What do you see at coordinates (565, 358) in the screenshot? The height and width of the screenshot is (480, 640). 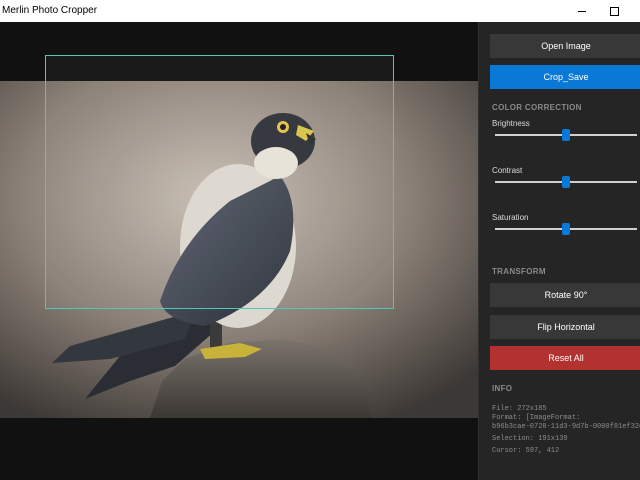 I see `reset-all-button: Reset All` at bounding box center [565, 358].